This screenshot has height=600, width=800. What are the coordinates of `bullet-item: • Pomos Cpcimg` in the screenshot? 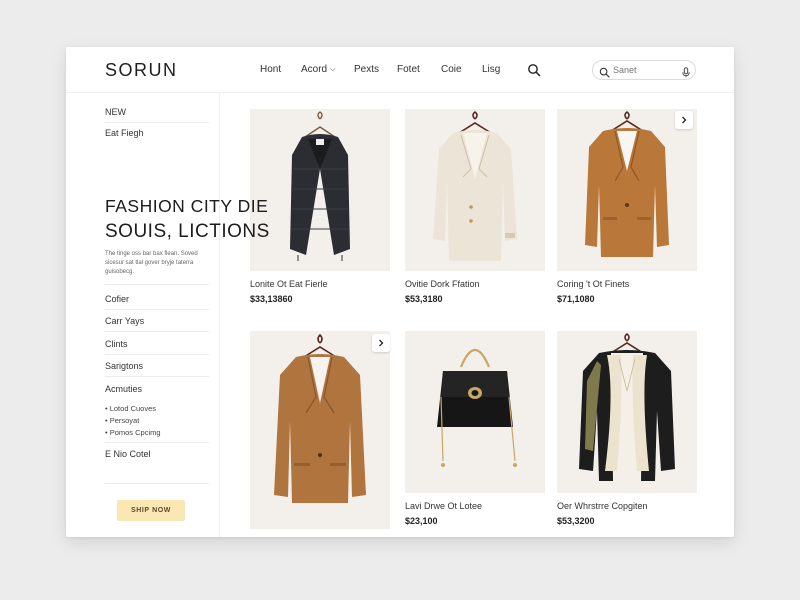 It's located at (133, 432).